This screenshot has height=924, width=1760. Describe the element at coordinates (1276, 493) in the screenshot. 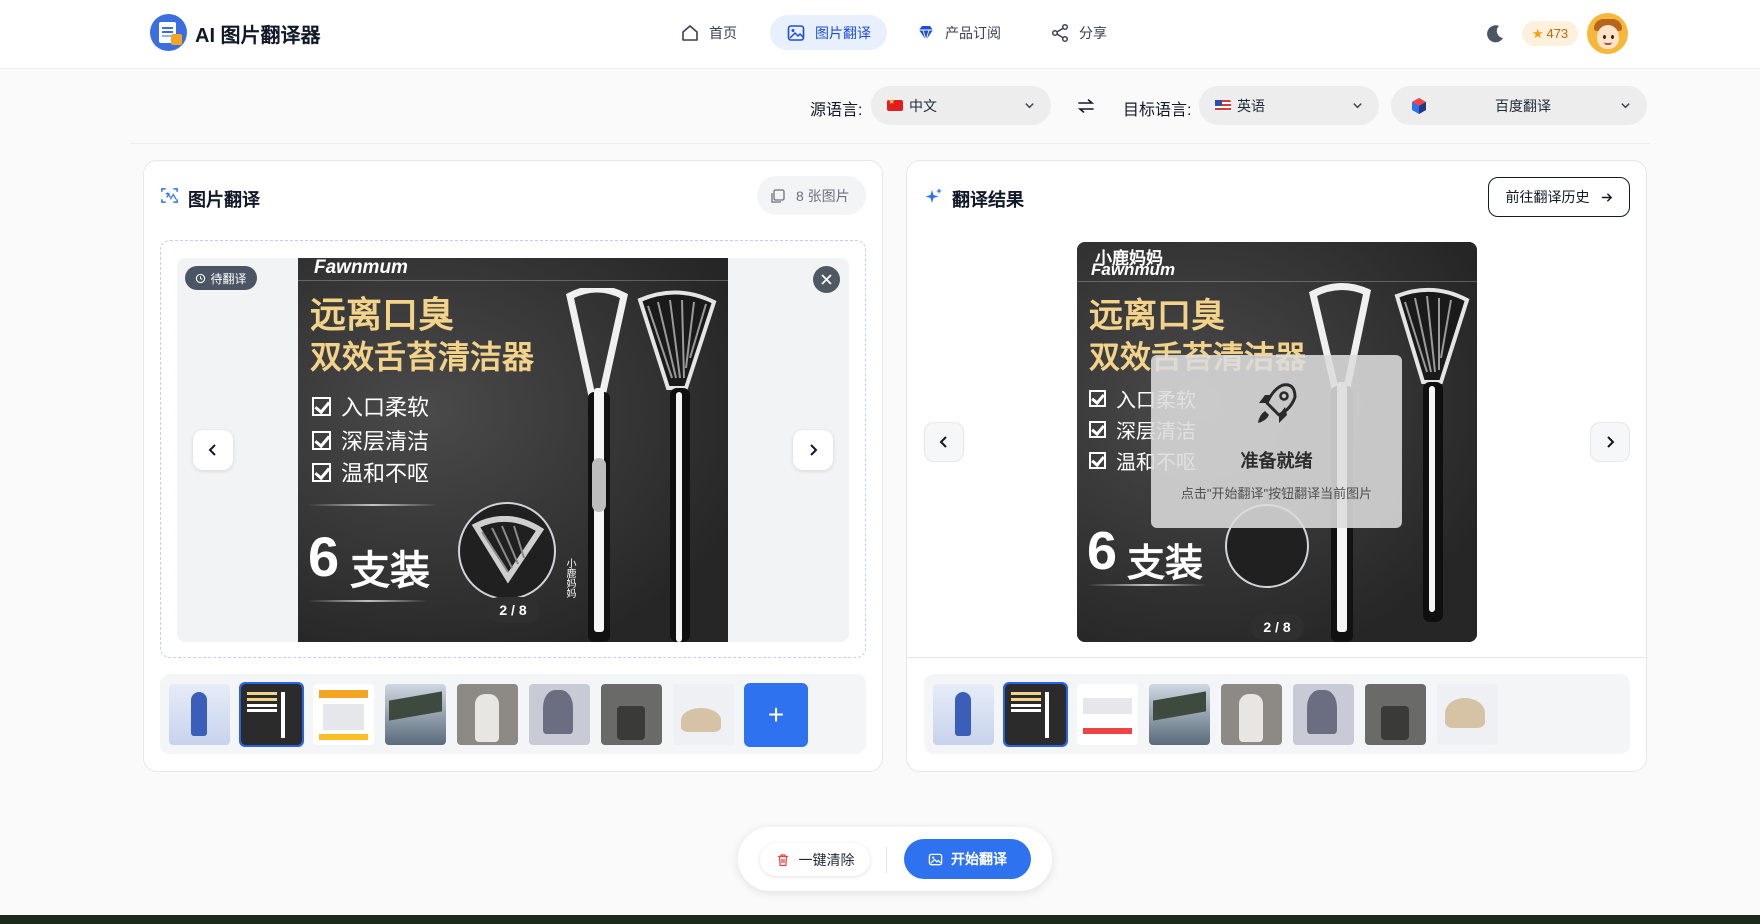

I see `ready-hint: 点击"开始翻译"按钮翻译当前图片` at that location.